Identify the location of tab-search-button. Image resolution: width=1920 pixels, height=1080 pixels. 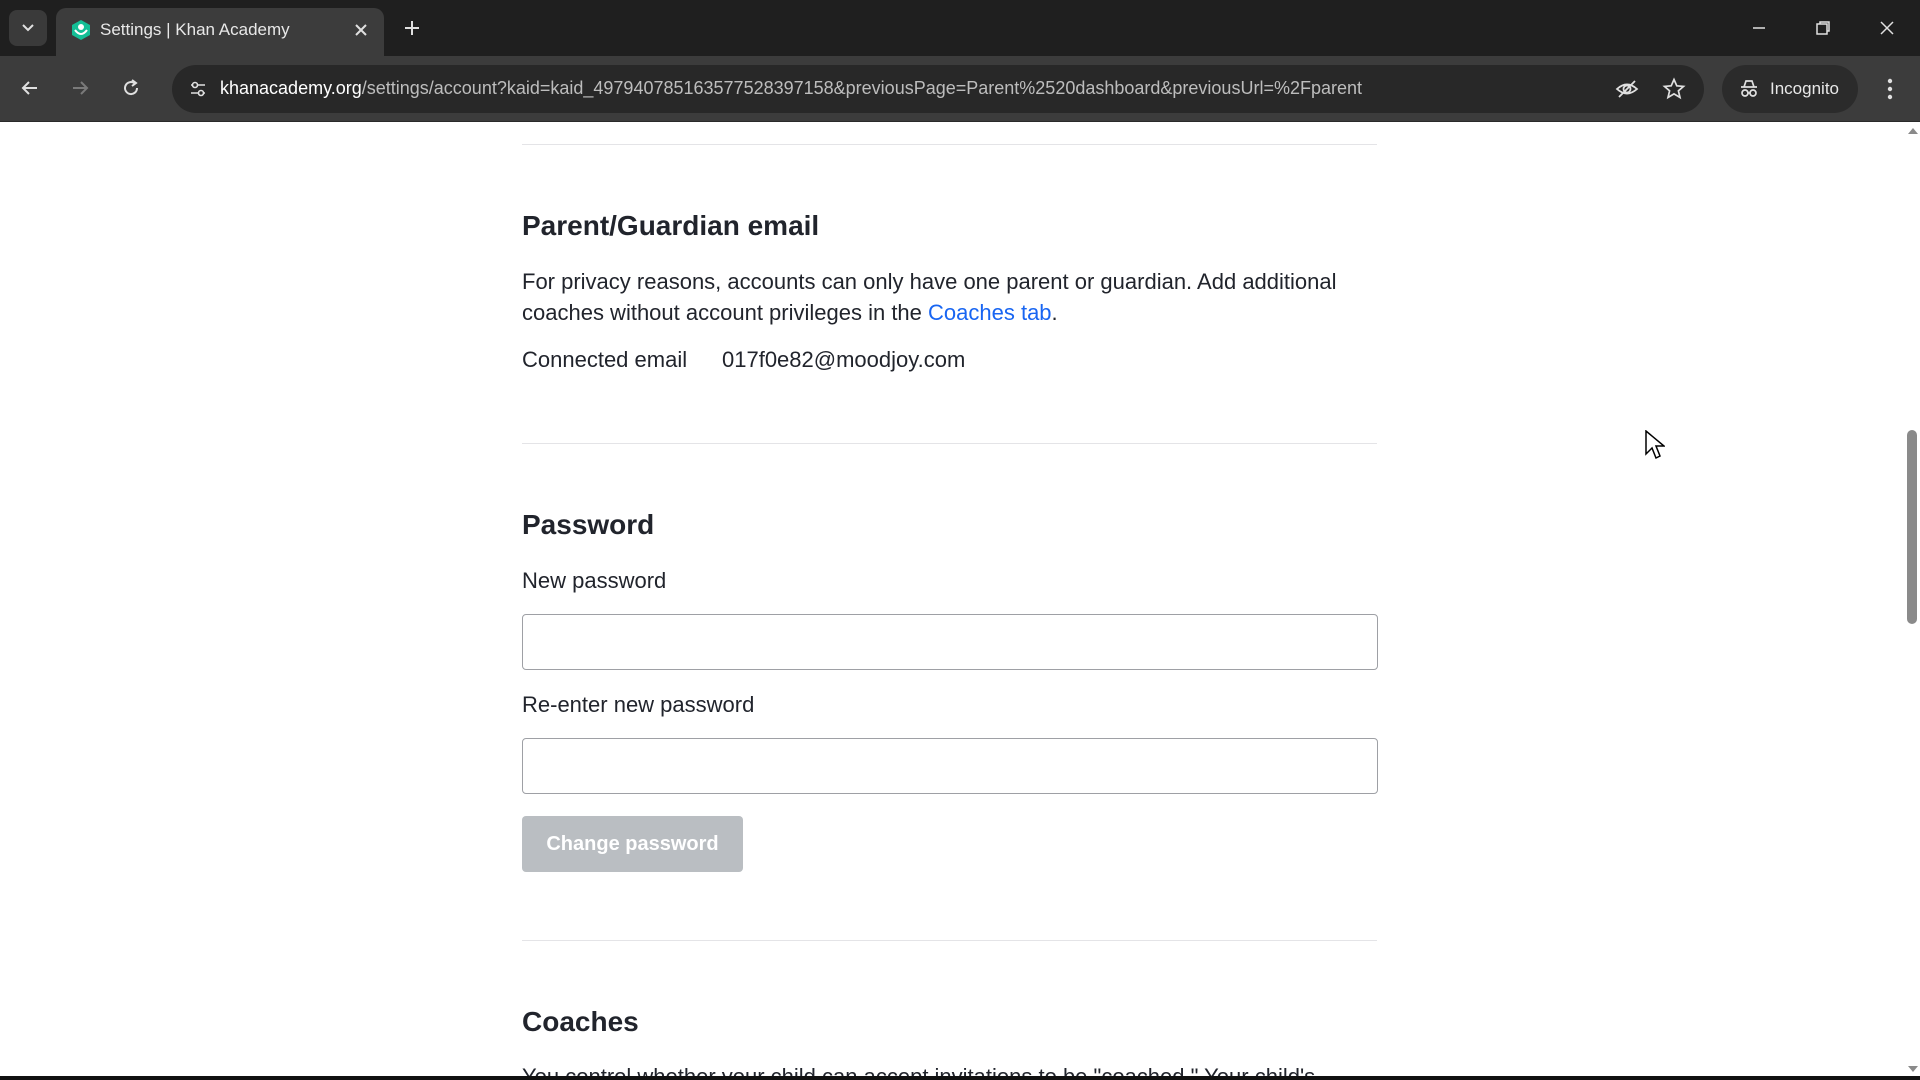
(28, 28).